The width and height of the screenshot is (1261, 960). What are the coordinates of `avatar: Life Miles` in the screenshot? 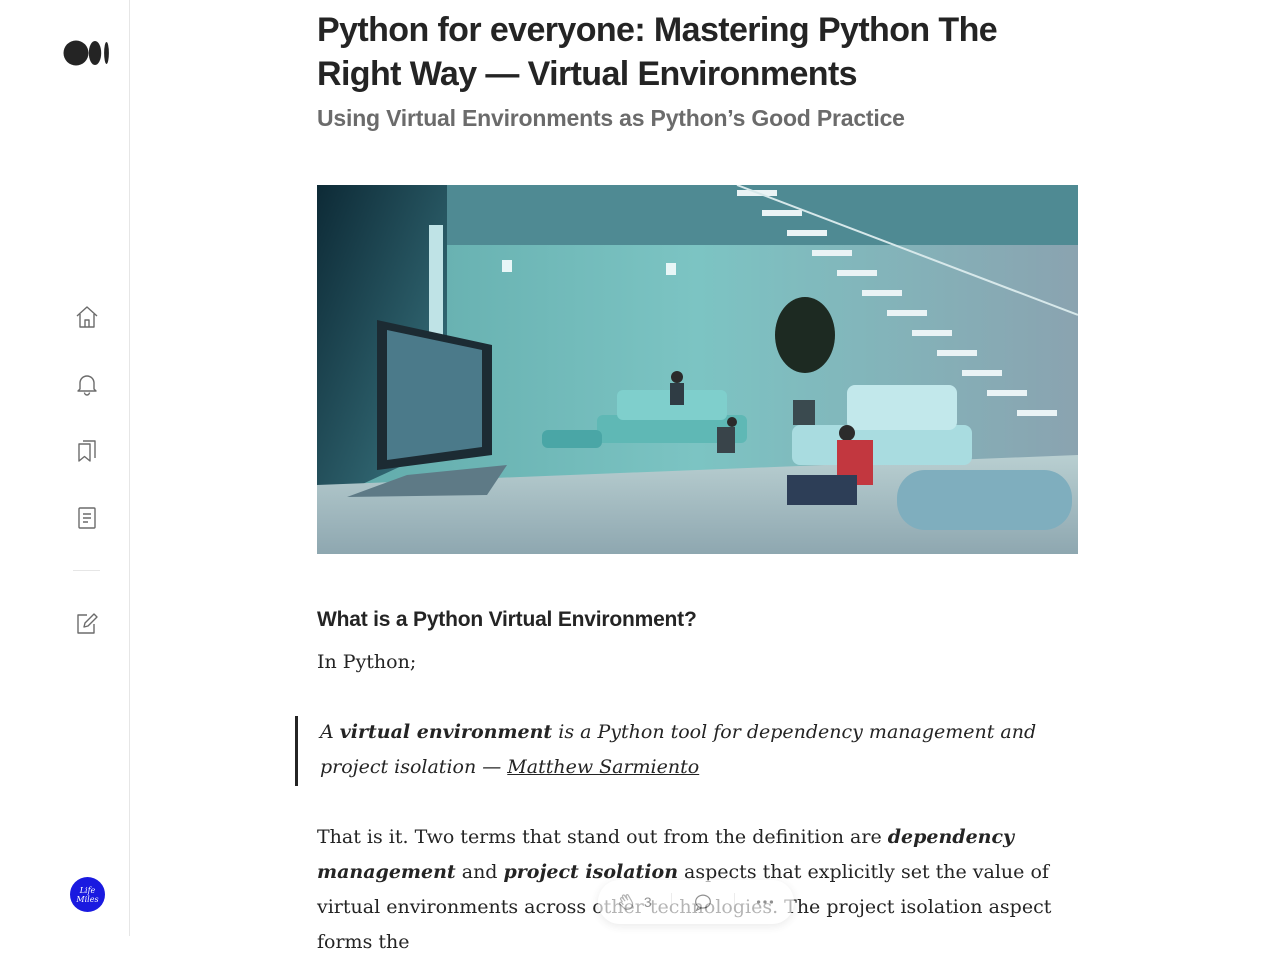 It's located at (87, 894).